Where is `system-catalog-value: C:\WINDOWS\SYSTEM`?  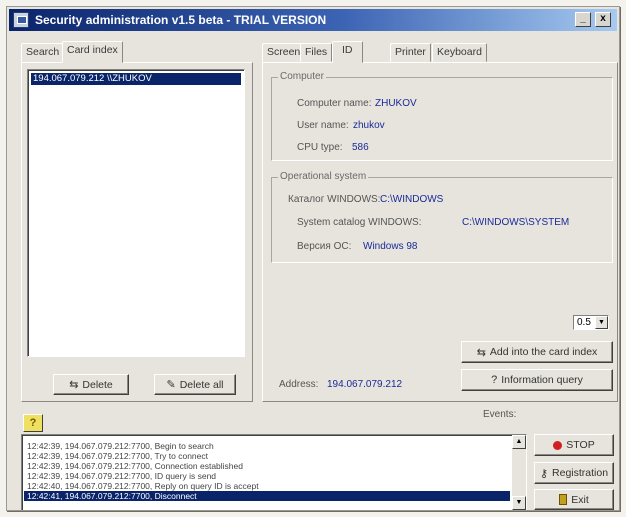
system-catalog-value: C:\WINDOWS\SYSTEM is located at coordinates (516, 222).